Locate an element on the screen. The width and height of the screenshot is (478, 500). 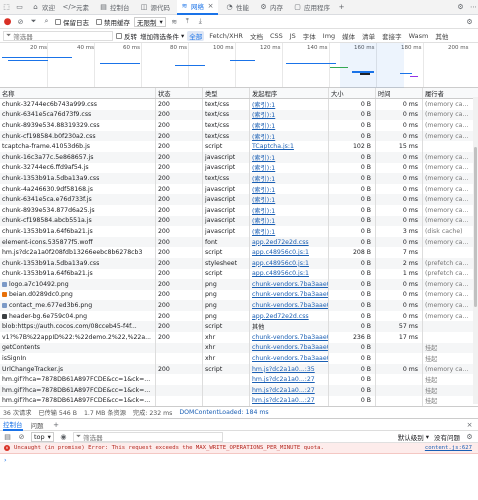
tab-application: ▢ 应用程序 is located at coordinates (311, 7).